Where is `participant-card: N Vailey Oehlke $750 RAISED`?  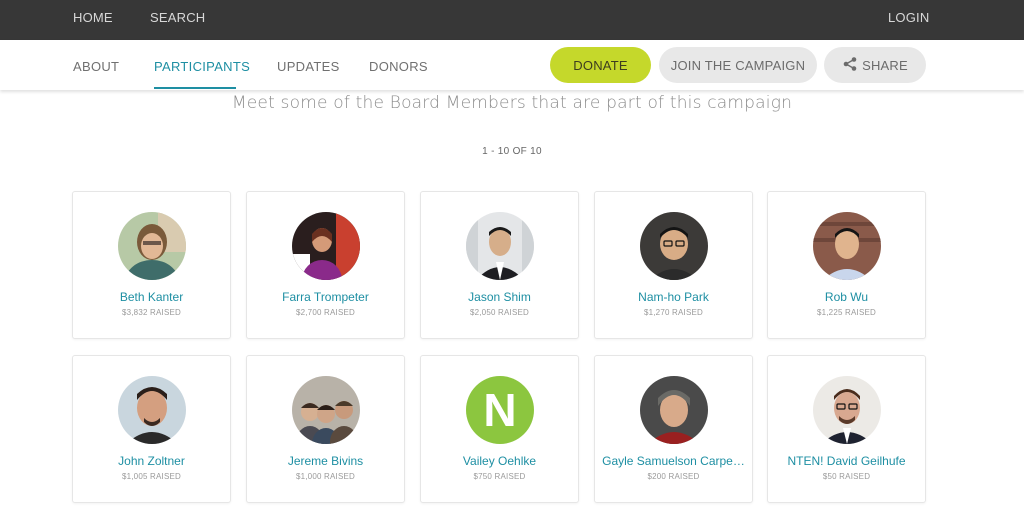
participant-card: N Vailey Oehlke $750 RAISED is located at coordinates (499, 429).